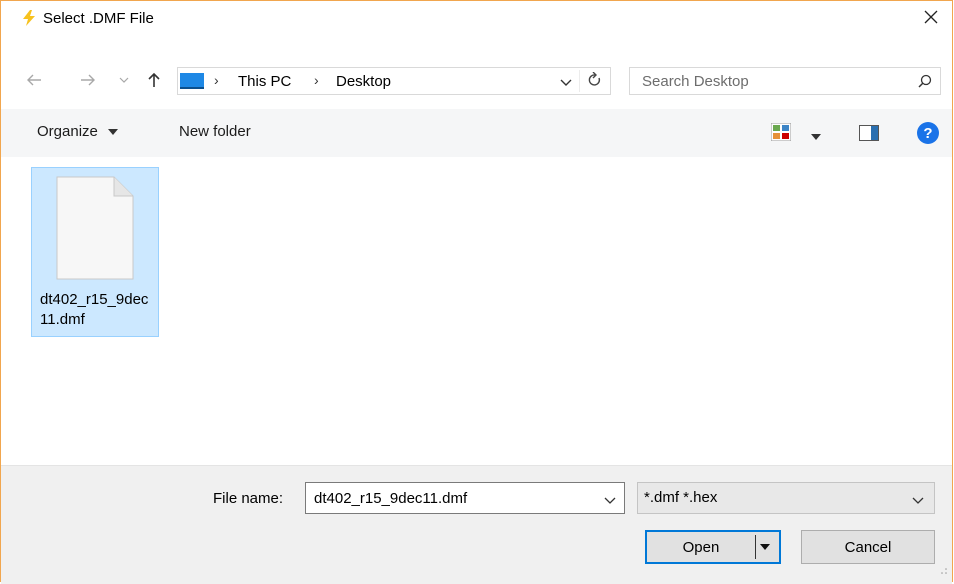 The height and width of the screenshot is (584, 954). I want to click on cancel-button: Cancel, so click(868, 547).